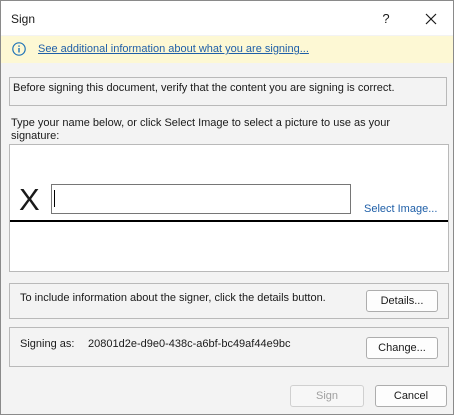 The width and height of the screenshot is (454, 415). What do you see at coordinates (327, 396) in the screenshot?
I see `sign-button: Sign` at bounding box center [327, 396].